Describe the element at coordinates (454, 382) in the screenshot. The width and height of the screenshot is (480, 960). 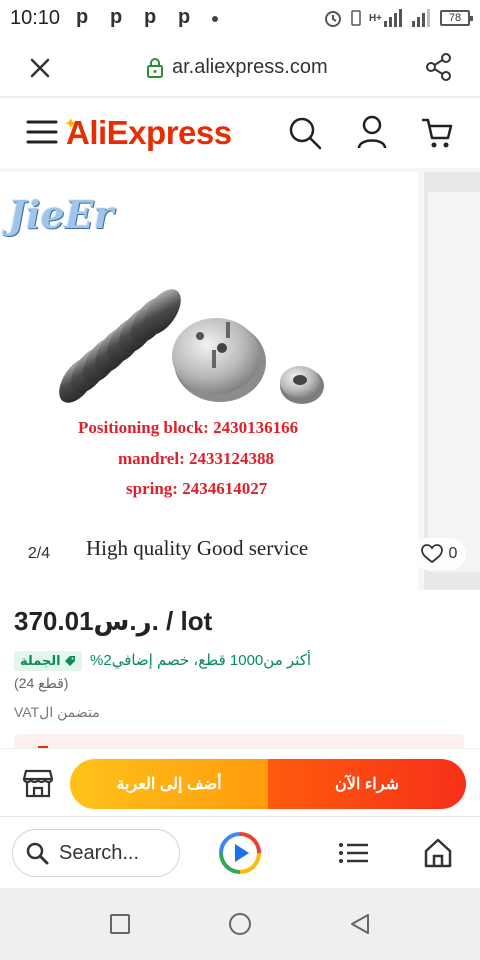
I see `next-image-preview-inner` at that location.